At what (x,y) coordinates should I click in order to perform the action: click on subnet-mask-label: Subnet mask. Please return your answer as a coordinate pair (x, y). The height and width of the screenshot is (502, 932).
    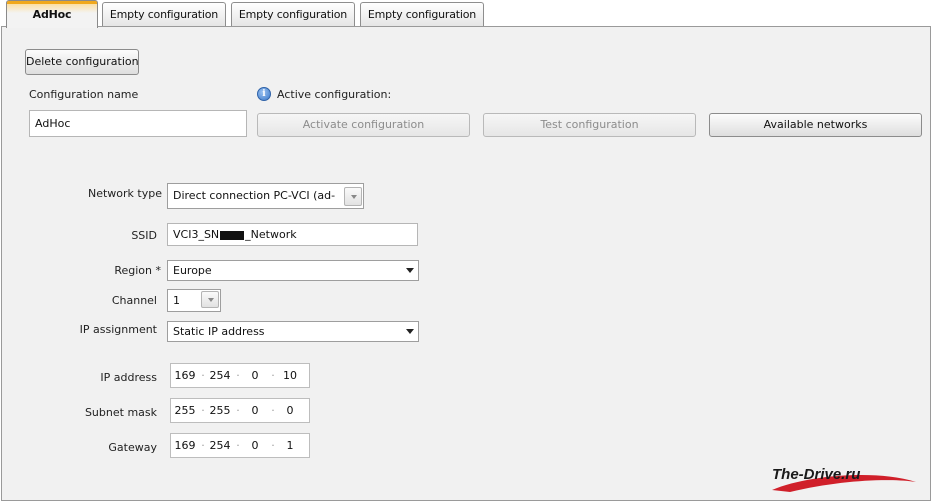
    Looking at the image, I should click on (120, 412).